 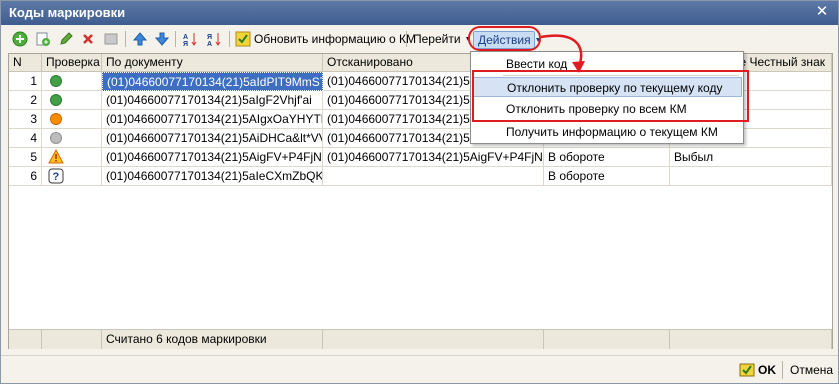 What do you see at coordinates (212, 157) in the screenshot?
I see `document-code-cell: (01)04660077170134(21)5AigFV+P4FjNa` at bounding box center [212, 157].